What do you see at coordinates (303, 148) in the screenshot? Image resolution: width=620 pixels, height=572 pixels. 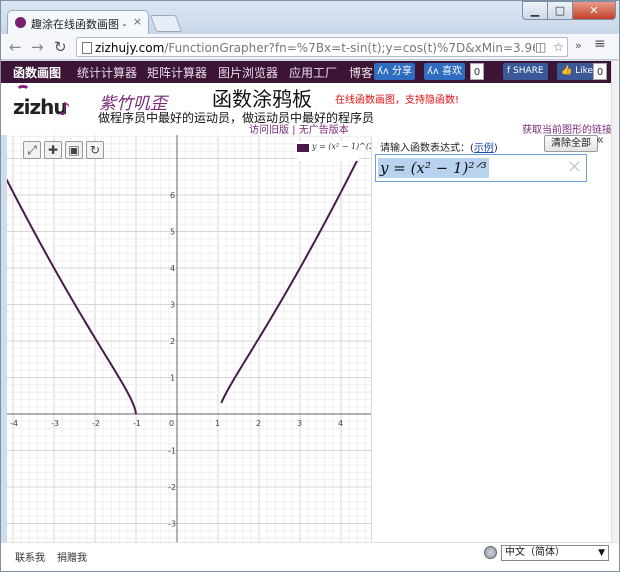 I see `legend-swatch` at bounding box center [303, 148].